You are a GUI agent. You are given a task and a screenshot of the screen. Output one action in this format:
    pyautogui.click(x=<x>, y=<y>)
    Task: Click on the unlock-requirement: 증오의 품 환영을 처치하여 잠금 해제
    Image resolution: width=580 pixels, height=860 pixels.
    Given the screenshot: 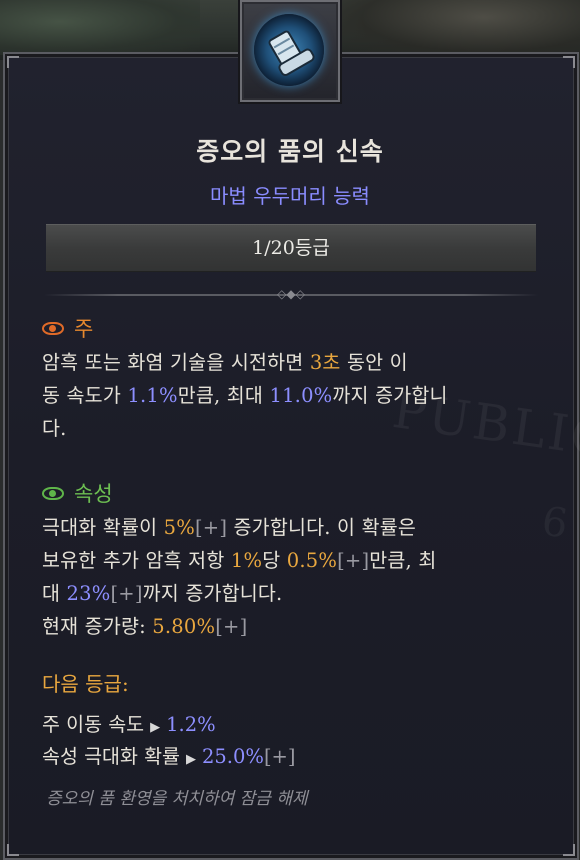 What is the action you would take?
    pyautogui.click(x=177, y=799)
    